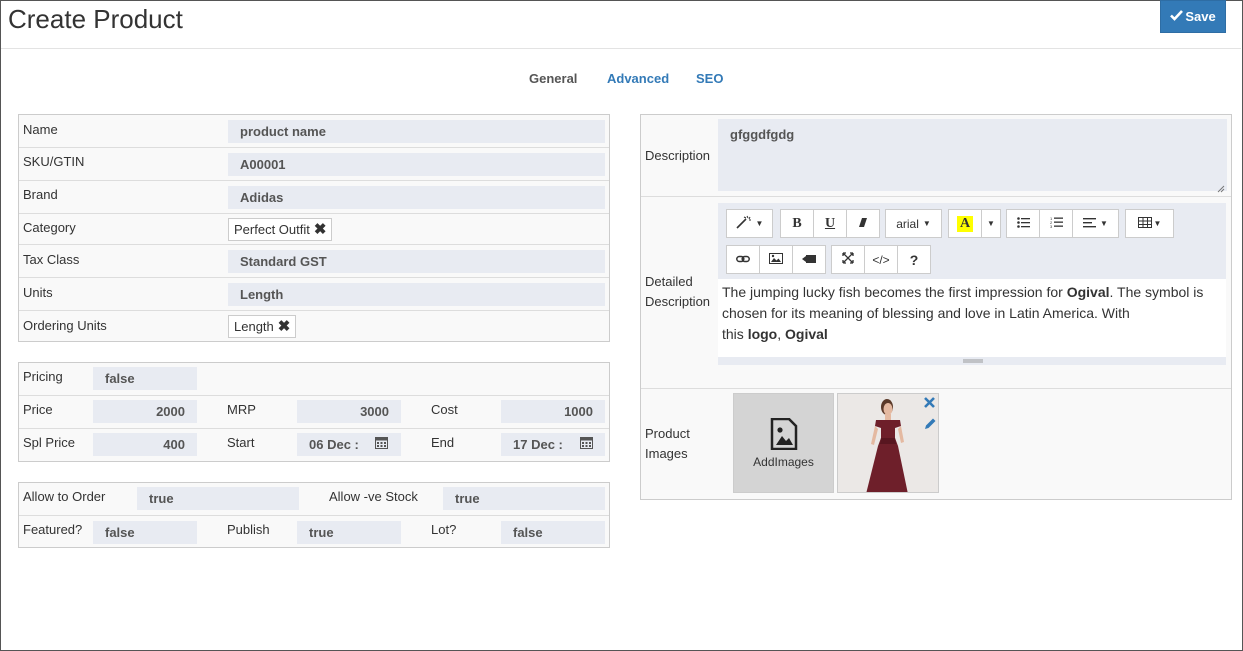 The height and width of the screenshot is (651, 1243). What do you see at coordinates (51, 259) in the screenshot?
I see `tax-label: Tax Class` at bounding box center [51, 259].